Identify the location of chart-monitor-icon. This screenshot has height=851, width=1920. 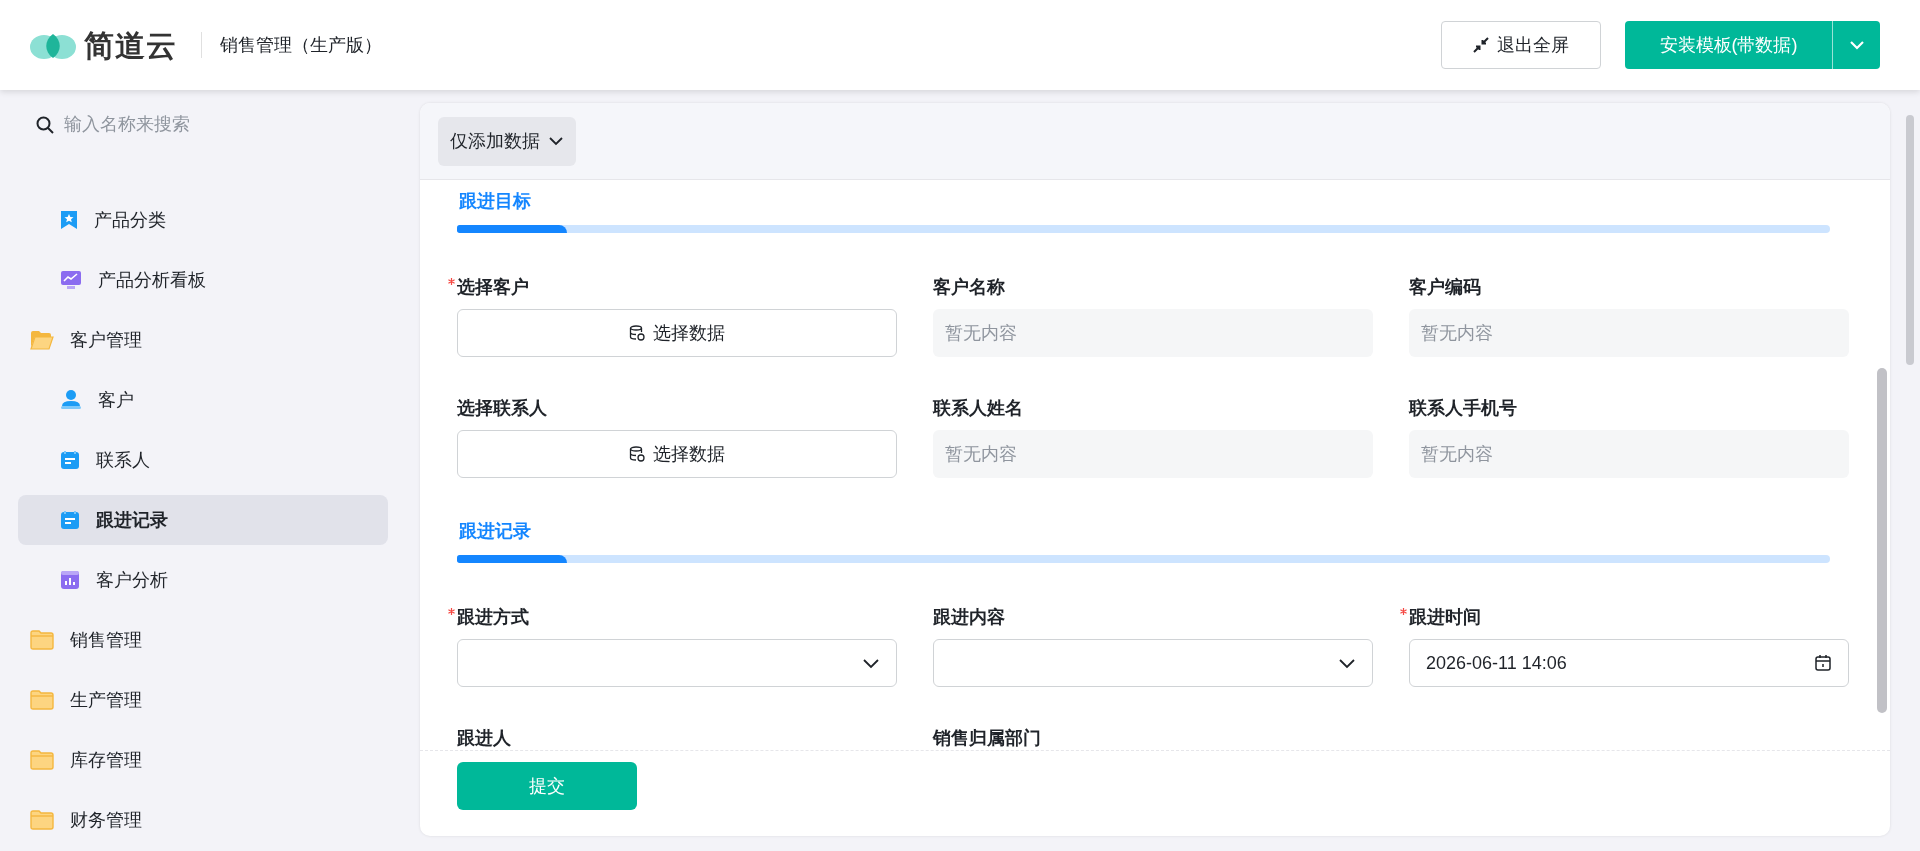
(71, 280).